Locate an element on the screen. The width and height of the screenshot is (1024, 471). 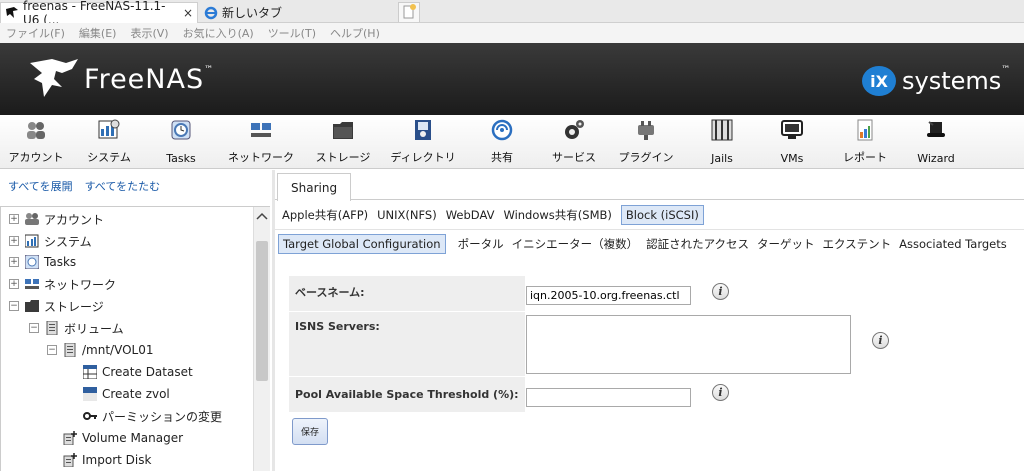
tab-webdav: WebDAV is located at coordinates (470, 215).